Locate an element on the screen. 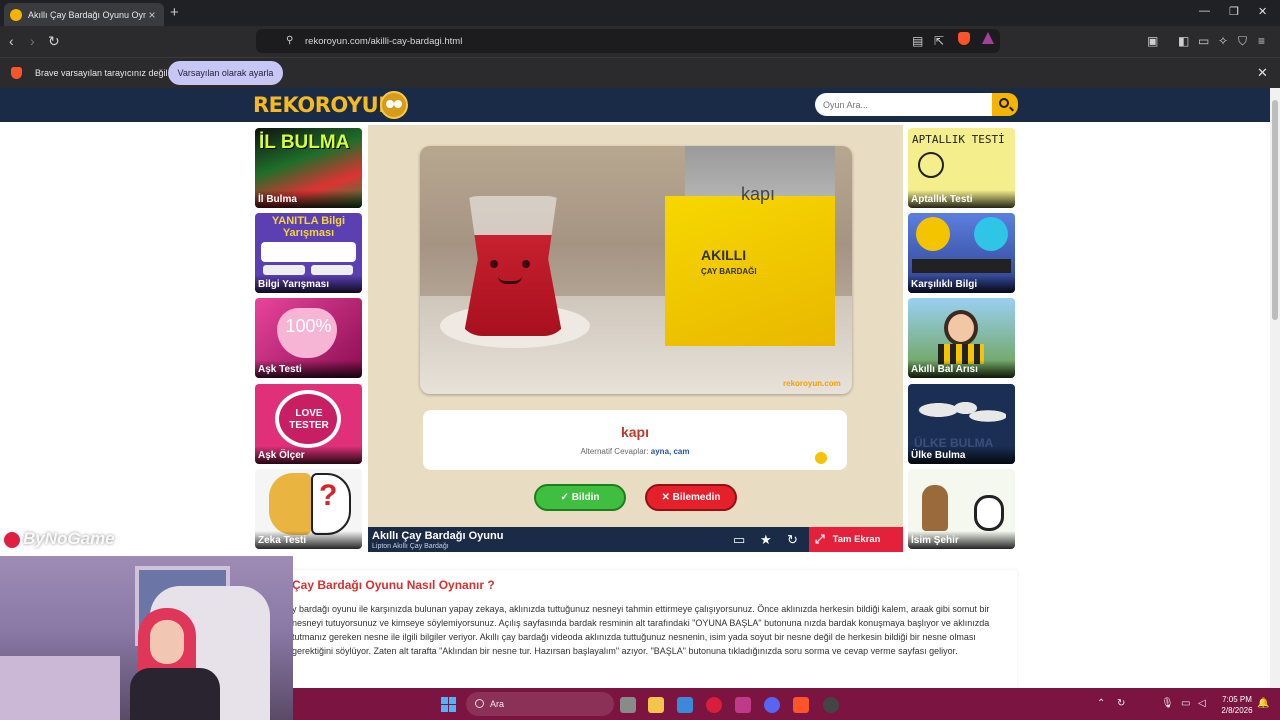  alternative-answers: Alternatif Cevaplar: ayna, cam is located at coordinates (635, 451).